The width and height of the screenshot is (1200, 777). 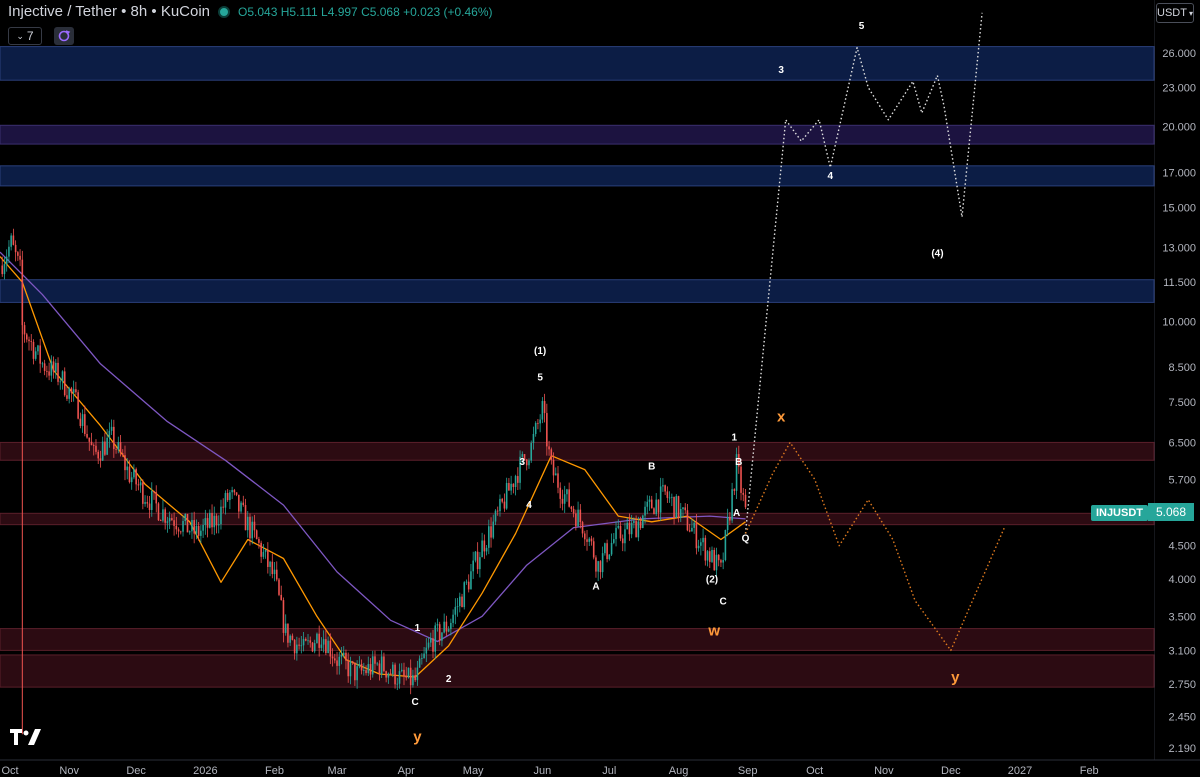 What do you see at coordinates (540, 378) in the screenshot?
I see `wave-label: 5` at bounding box center [540, 378].